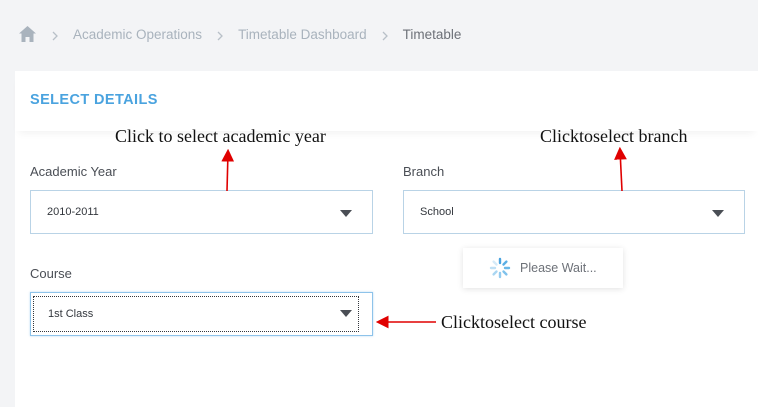 The width and height of the screenshot is (758, 407). I want to click on spinner-icon, so click(500, 268).